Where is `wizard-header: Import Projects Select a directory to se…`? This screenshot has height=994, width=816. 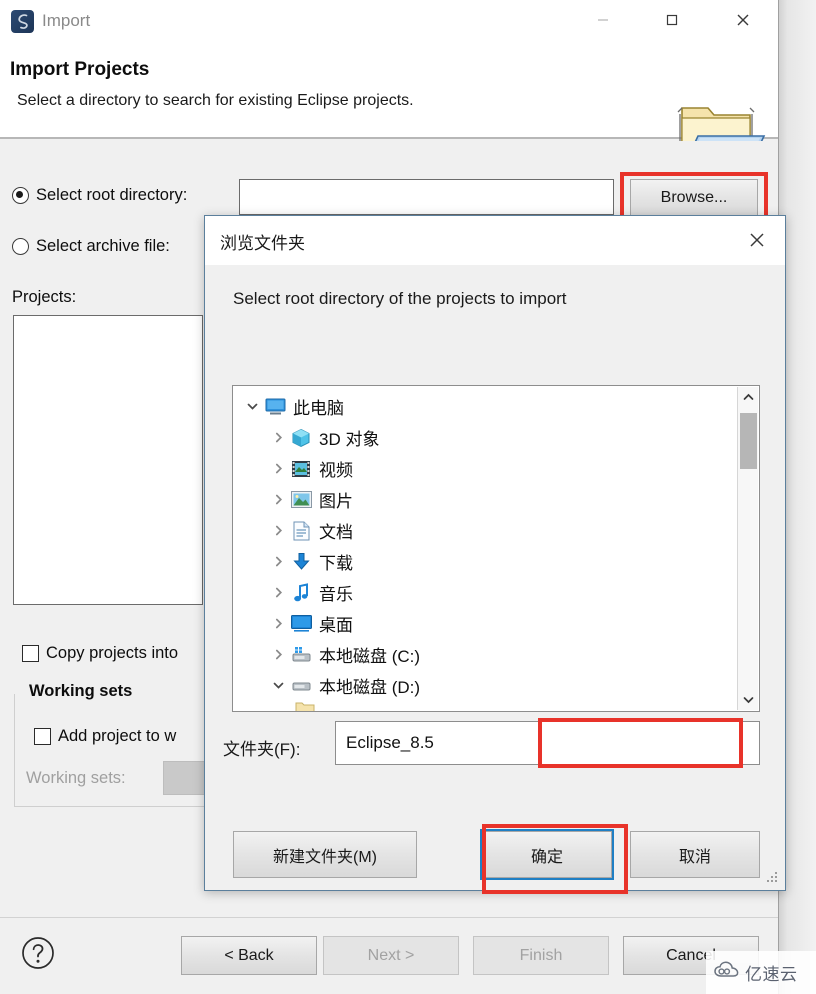 wizard-header: Import Projects Select a directory to se… is located at coordinates (389, 108).